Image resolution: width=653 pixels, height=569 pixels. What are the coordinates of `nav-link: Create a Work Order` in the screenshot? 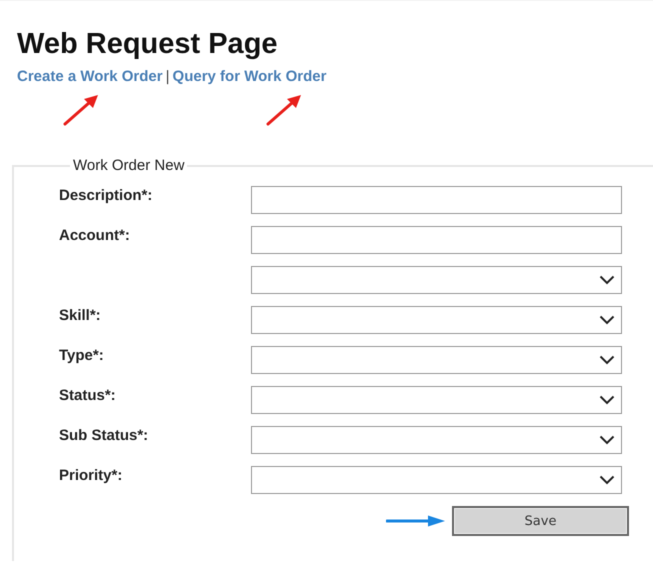 It's located at (90, 76).